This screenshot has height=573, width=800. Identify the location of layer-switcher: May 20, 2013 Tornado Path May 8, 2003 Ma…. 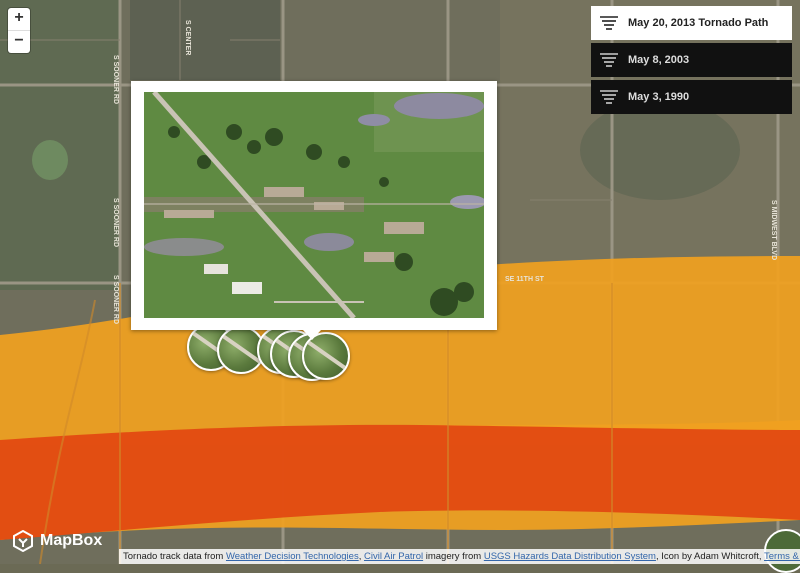
(691, 61).